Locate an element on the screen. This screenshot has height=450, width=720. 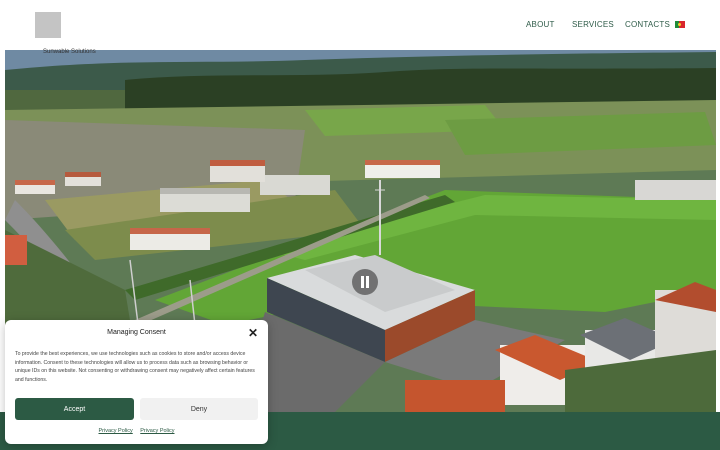
pause-icon is located at coordinates (362, 282).